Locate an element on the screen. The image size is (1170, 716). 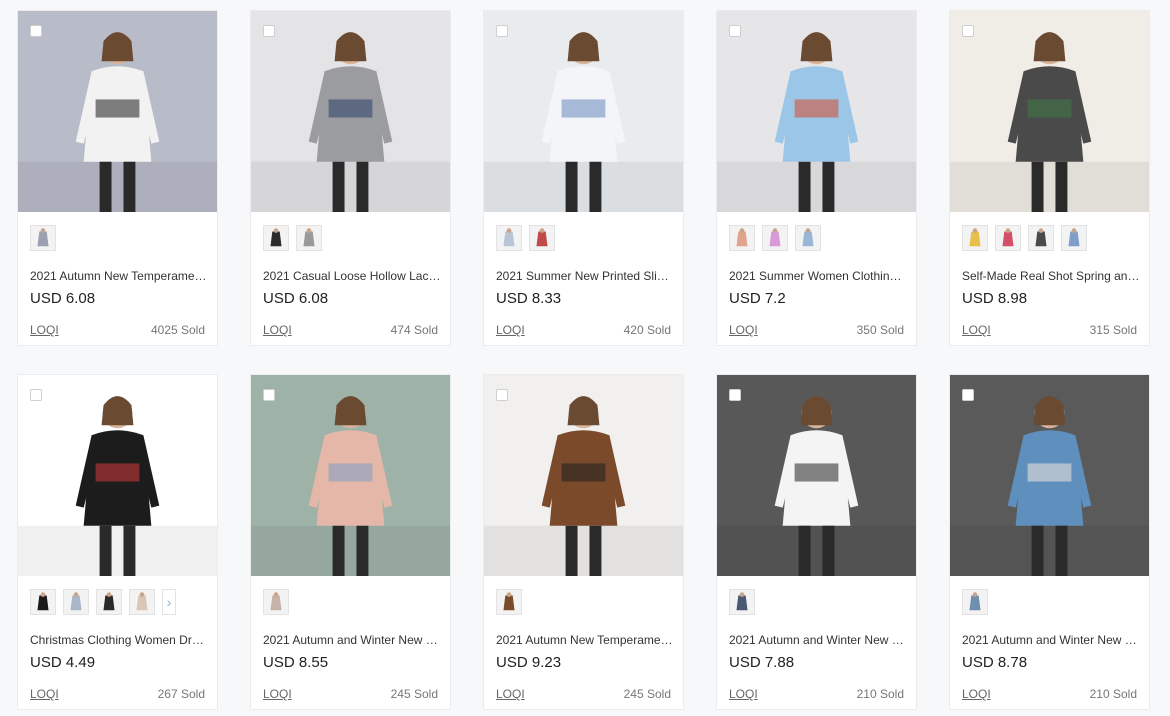
product-price: USD 8.55 is located at coordinates (296, 662).